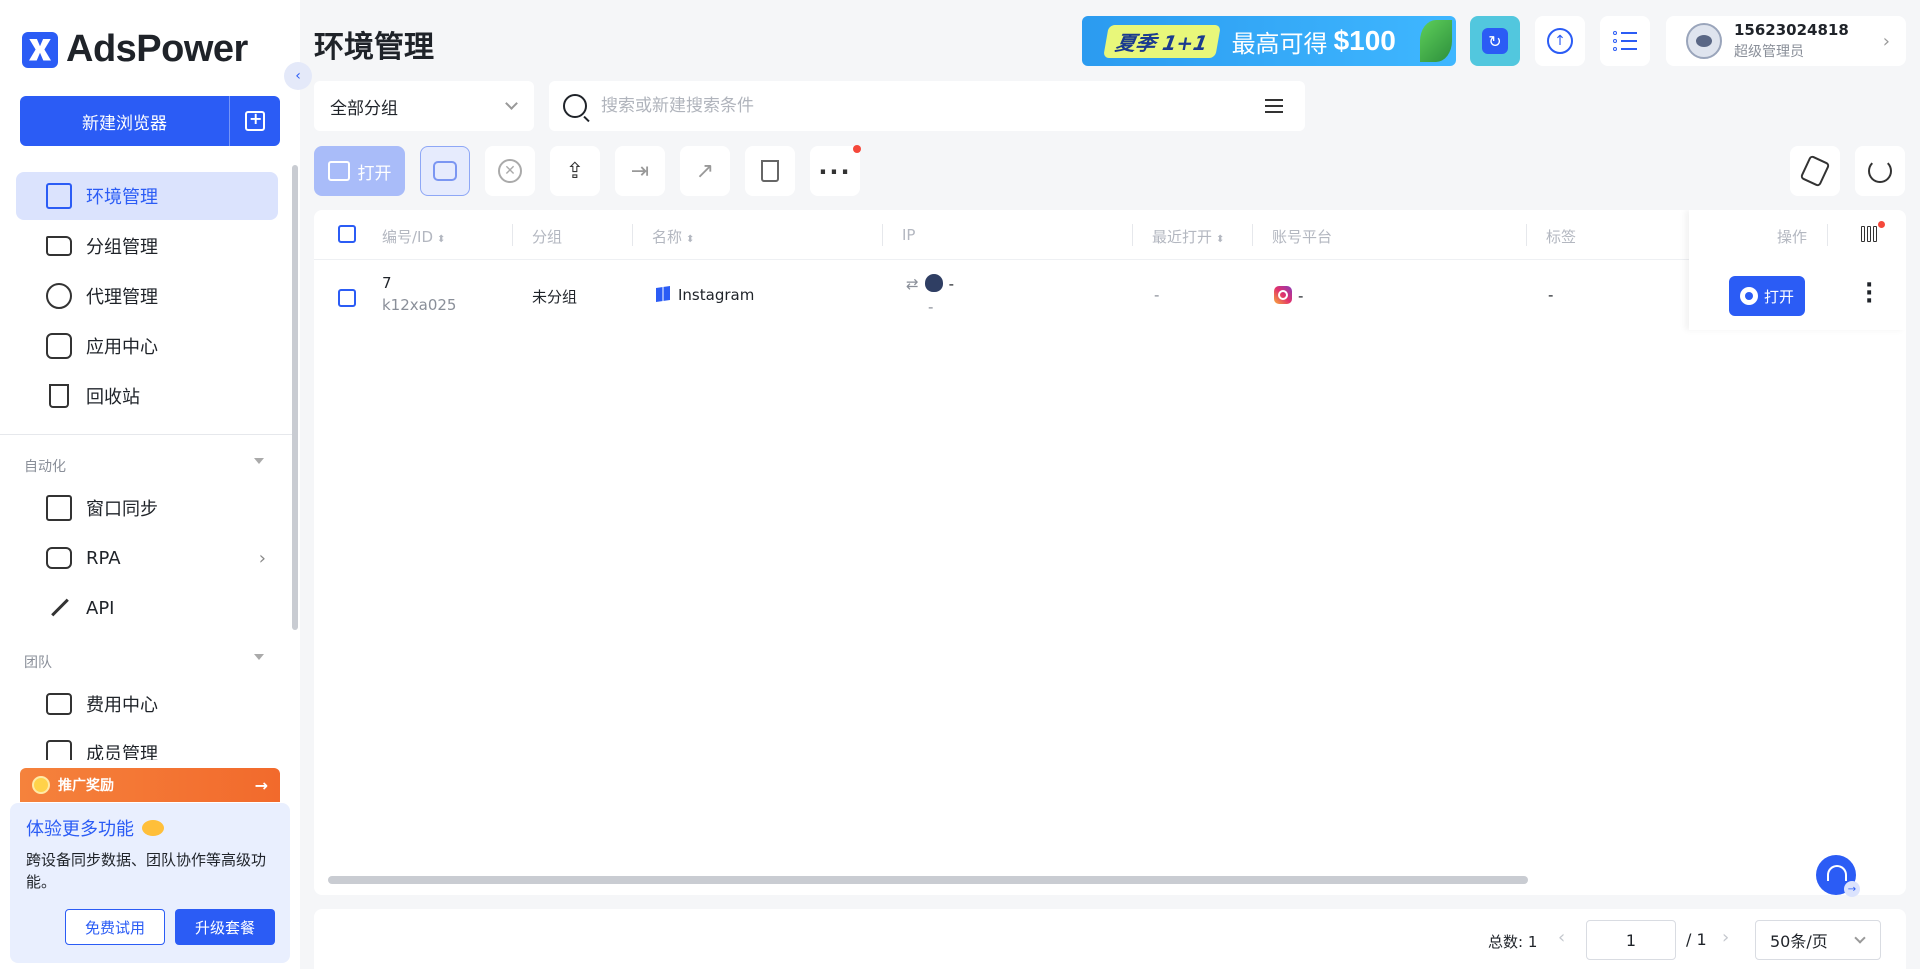 The image size is (1920, 969). What do you see at coordinates (933, 283) in the screenshot?
I see `ip-shield-icon` at bounding box center [933, 283].